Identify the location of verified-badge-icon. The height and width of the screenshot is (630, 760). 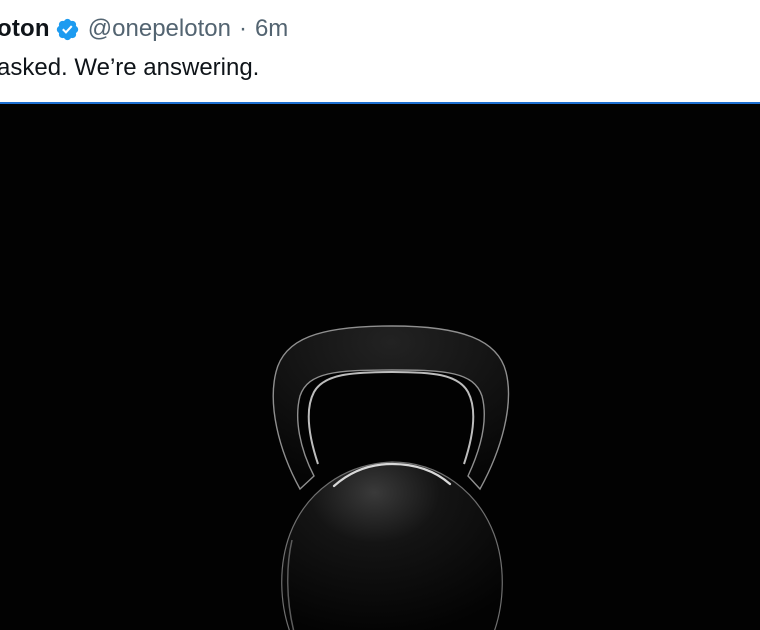
(67, 29).